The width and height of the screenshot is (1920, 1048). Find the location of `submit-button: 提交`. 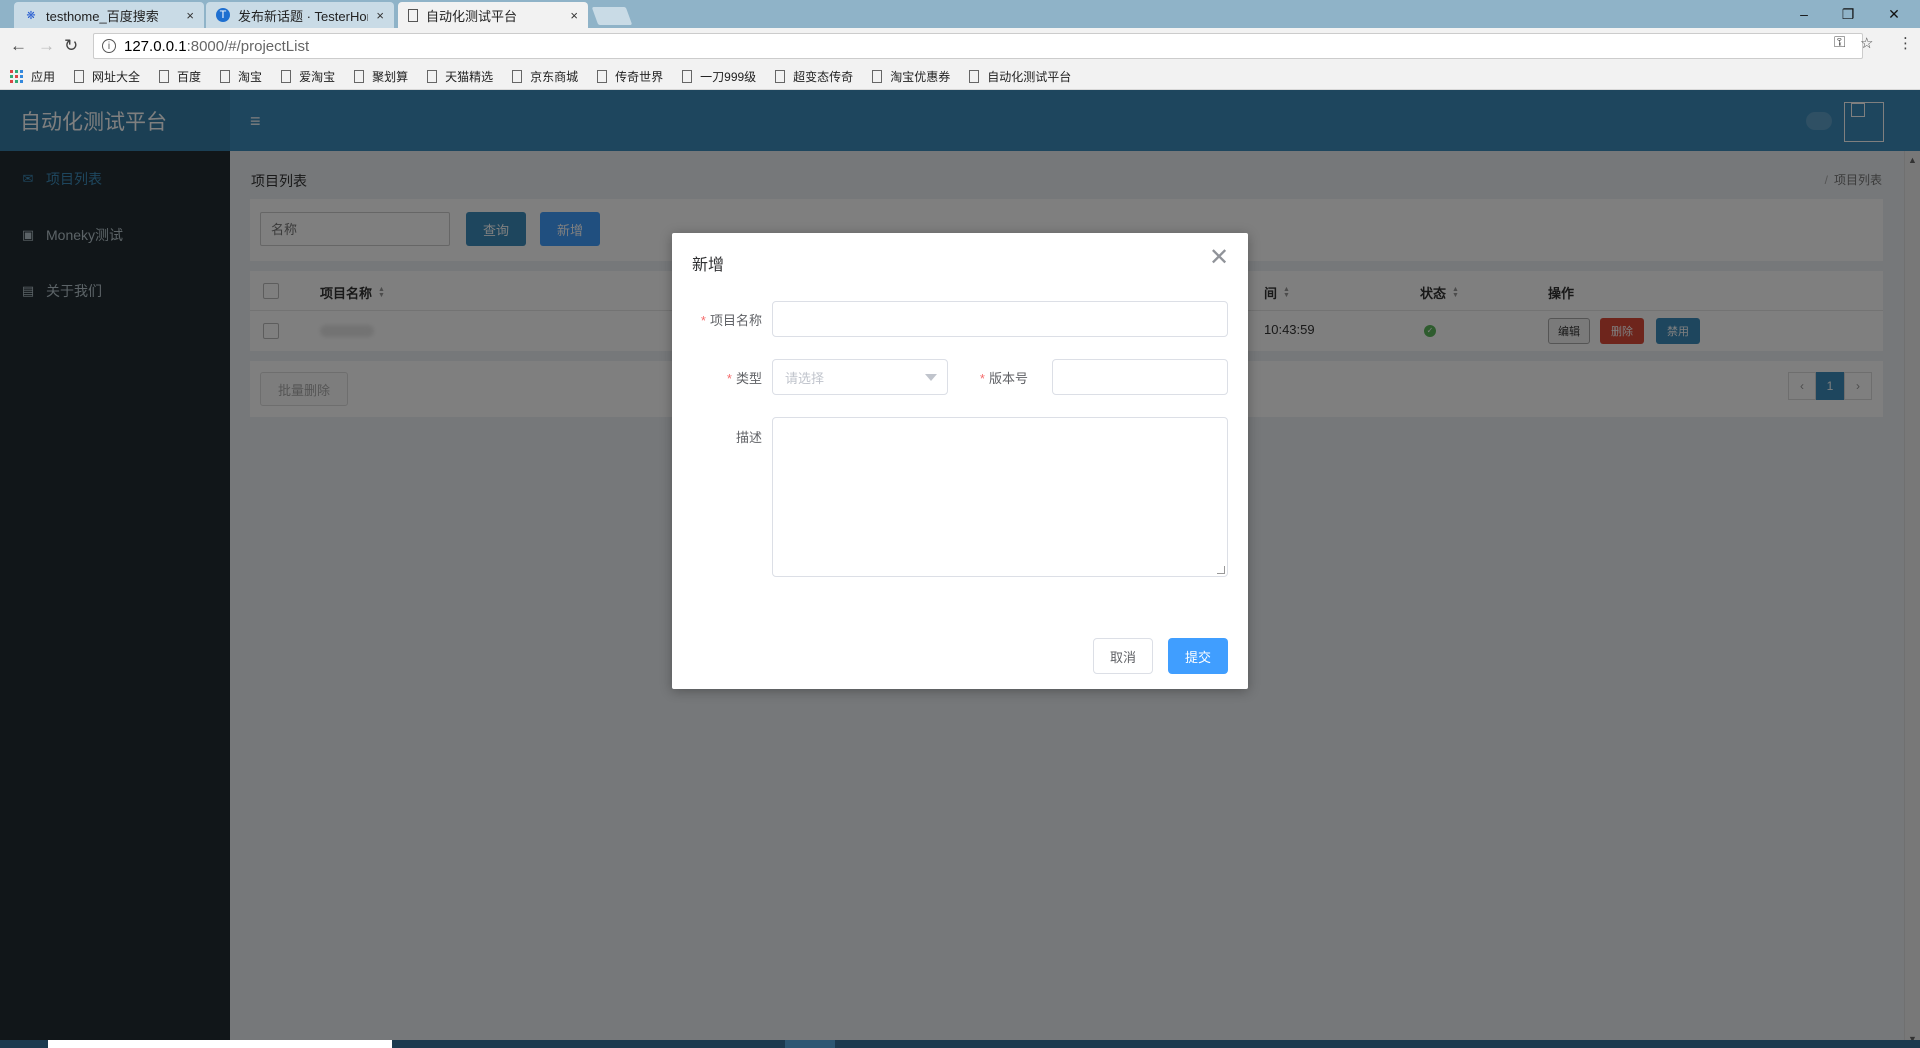

submit-button: 提交 is located at coordinates (1198, 656).